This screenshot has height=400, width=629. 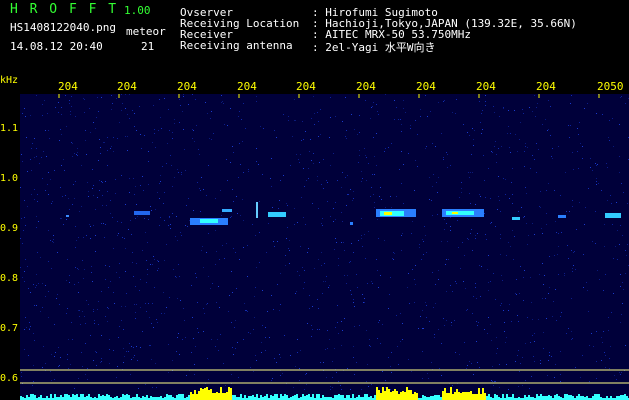 What do you see at coordinates (137, 10) in the screenshot?
I see `app-version: 1.00` at bounding box center [137, 10].